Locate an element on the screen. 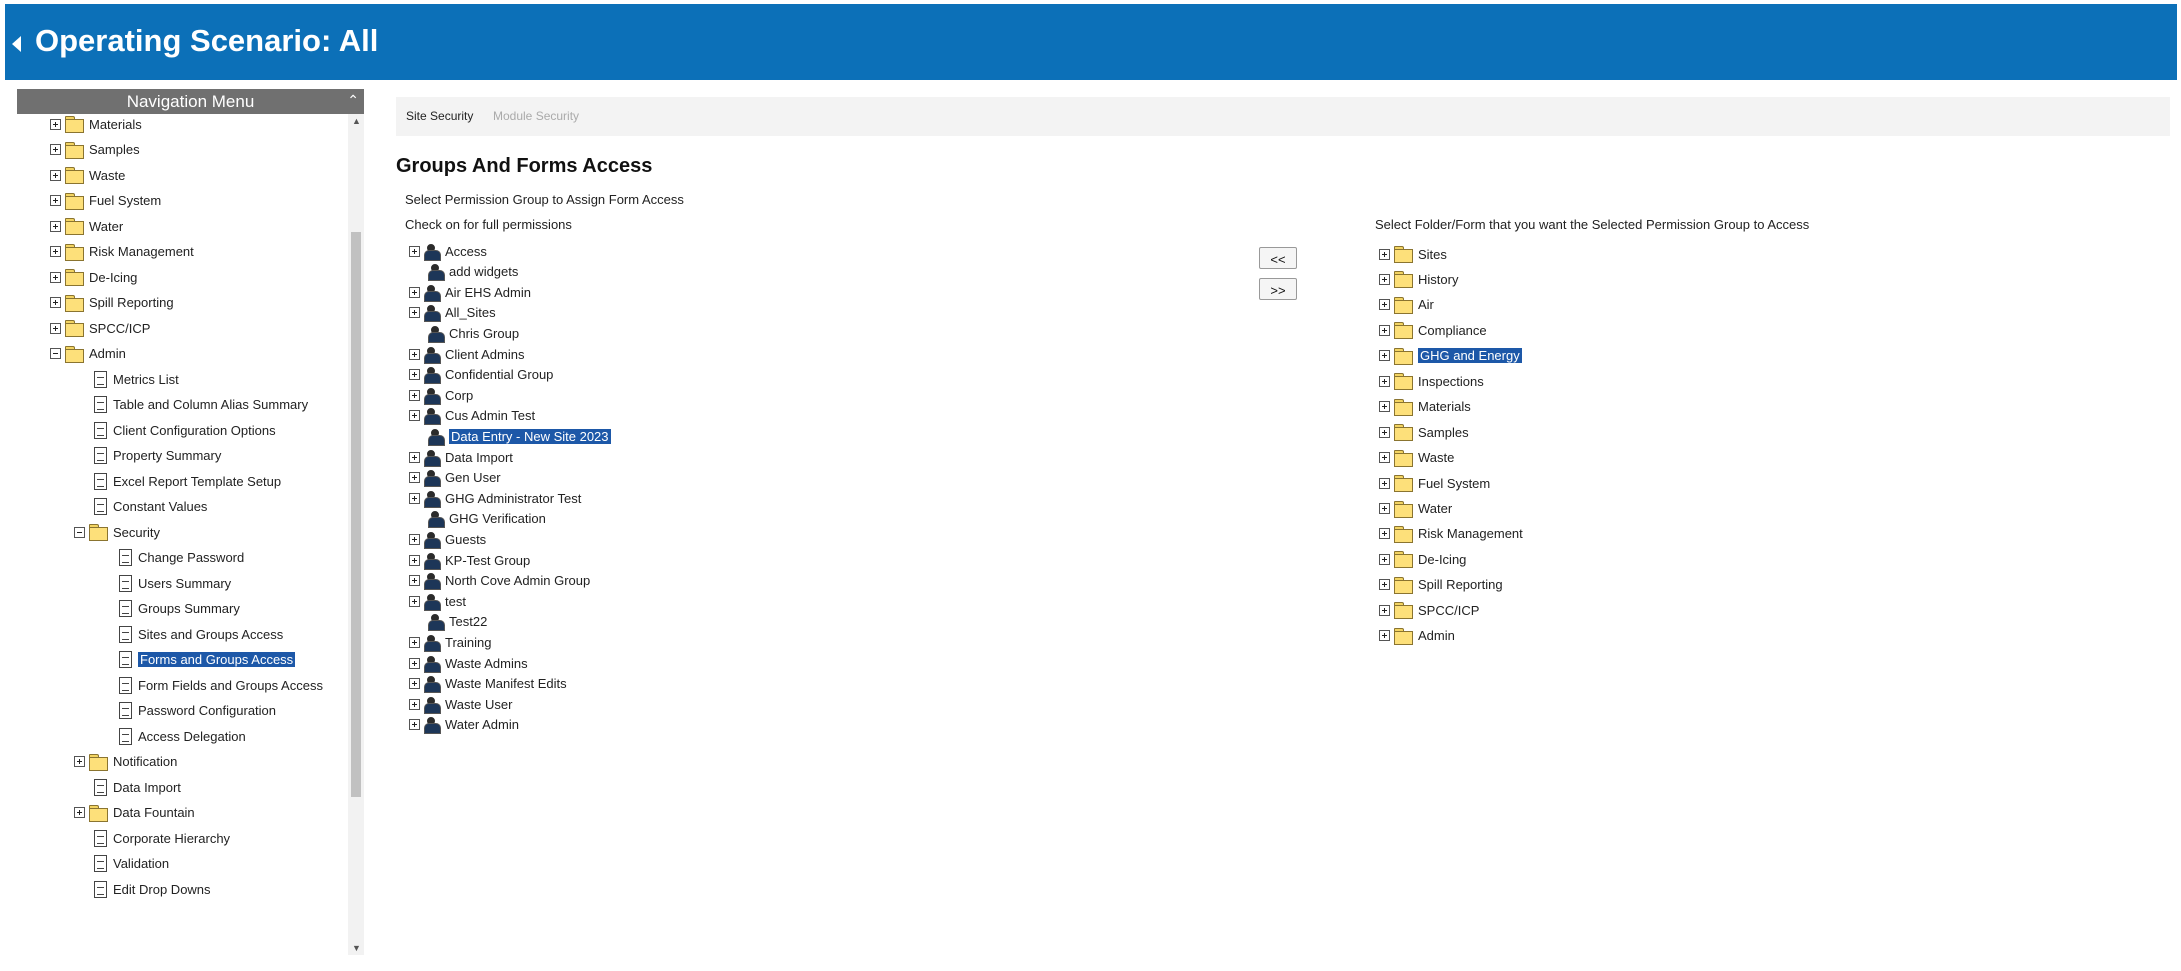 The image size is (2181, 971). collapse-arrow-icon is located at coordinates (16, 44).